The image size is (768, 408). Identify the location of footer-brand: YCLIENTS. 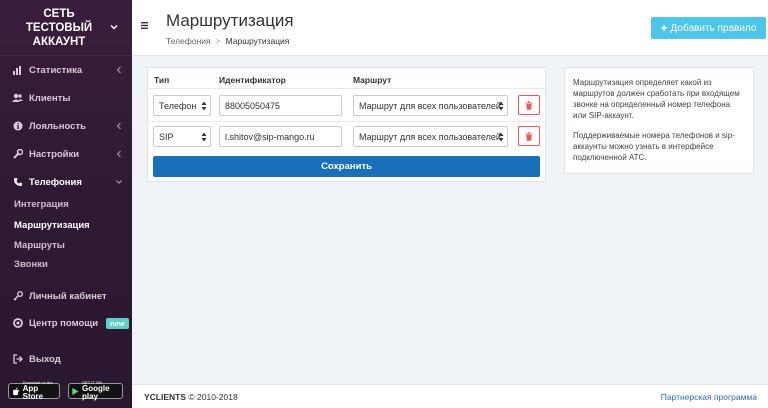
(165, 397).